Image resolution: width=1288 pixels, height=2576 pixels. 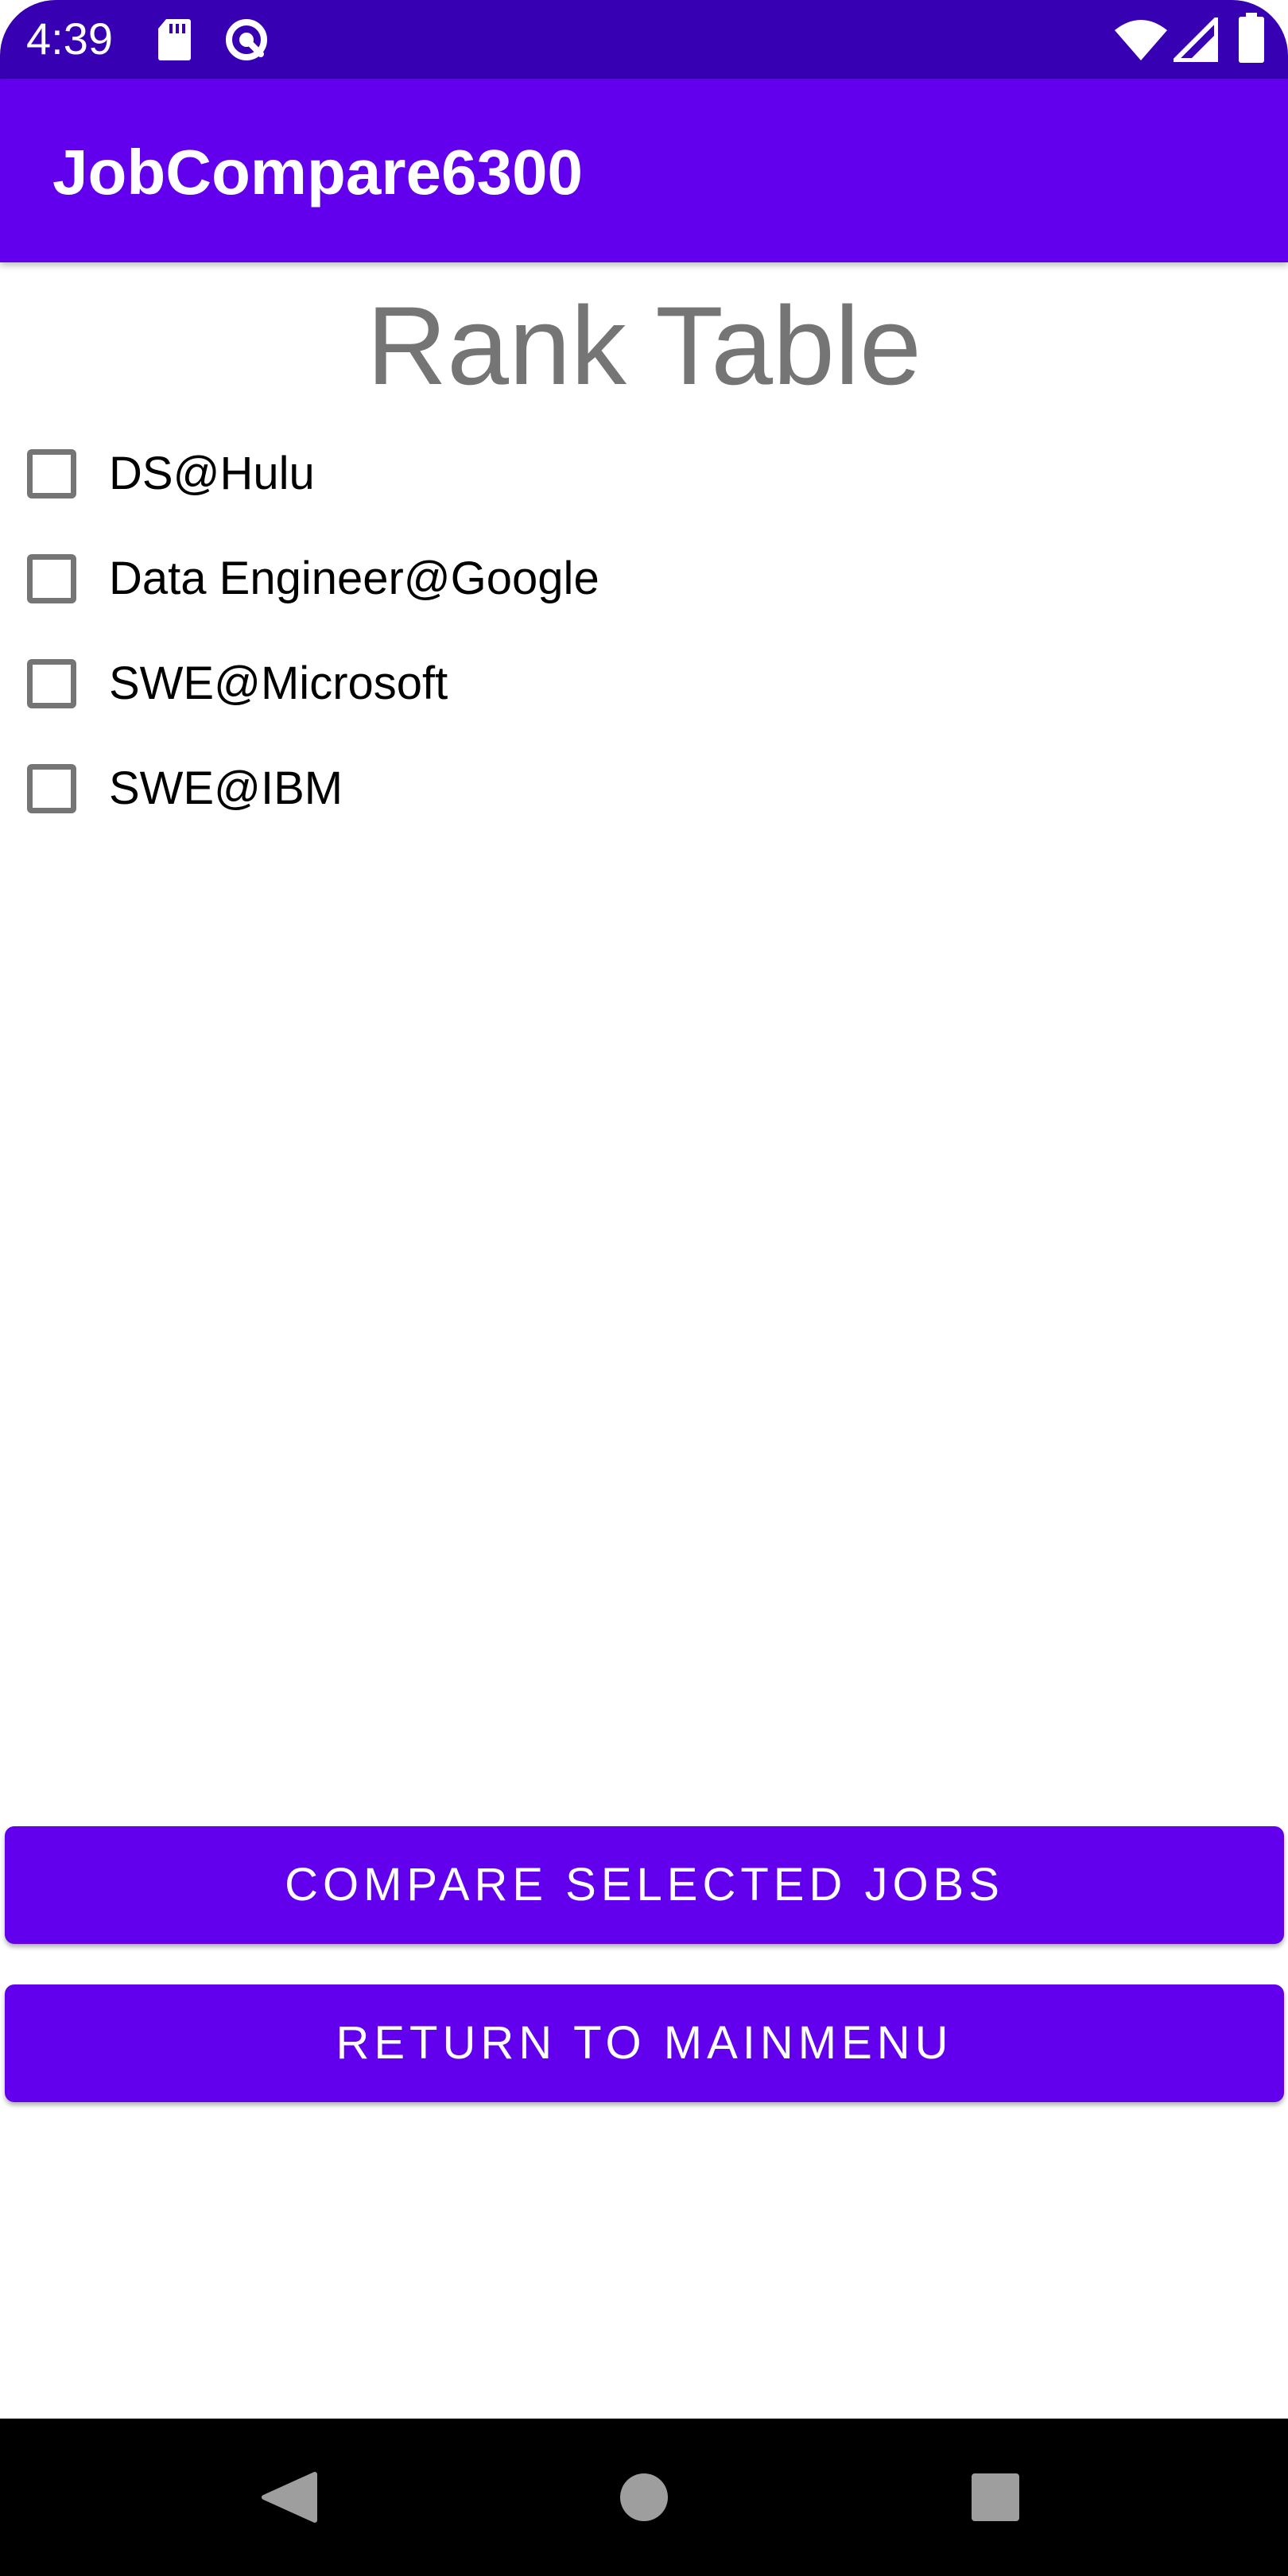 What do you see at coordinates (644, 684) in the screenshot?
I see `job-item: SWE@Microsoft` at bounding box center [644, 684].